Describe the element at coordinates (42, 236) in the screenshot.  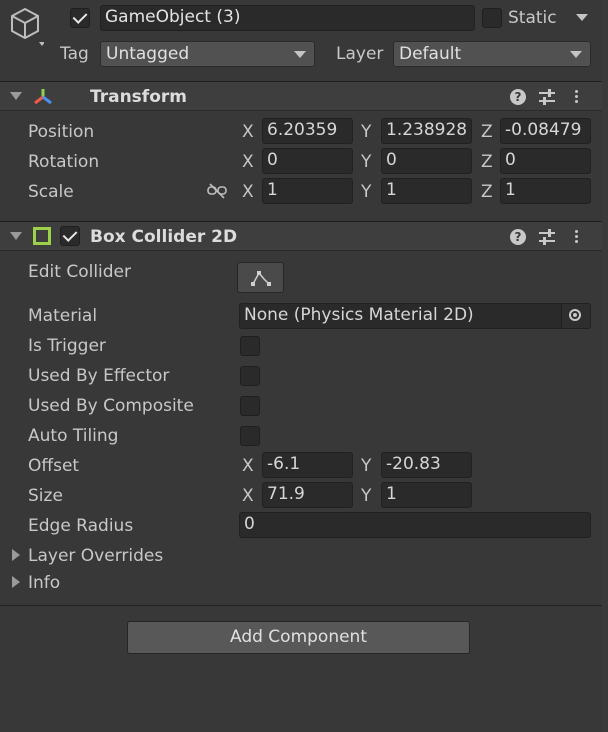
I see `box-collider-icon` at that location.